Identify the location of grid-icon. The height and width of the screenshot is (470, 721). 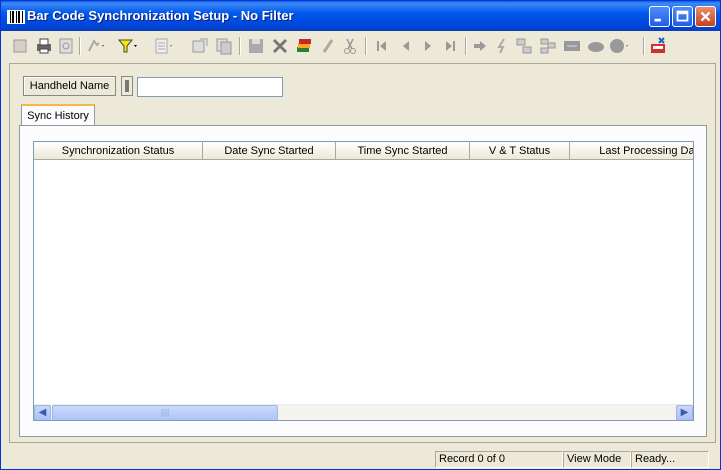
(572, 46).